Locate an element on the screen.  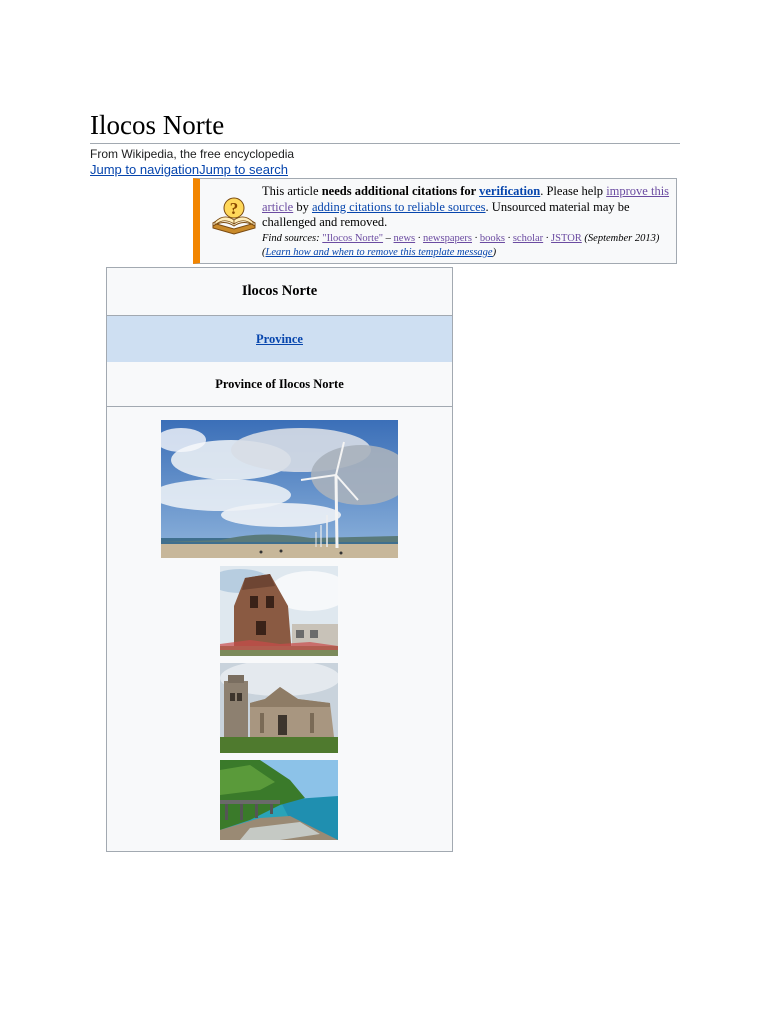
verification-link: verification is located at coordinates (509, 191).